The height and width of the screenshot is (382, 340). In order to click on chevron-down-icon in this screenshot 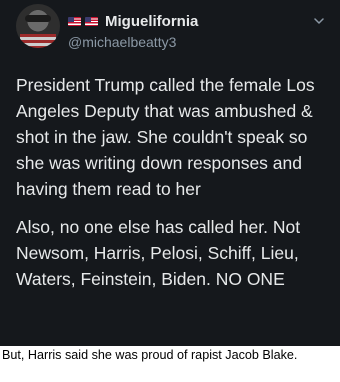, I will do `click(319, 21)`.